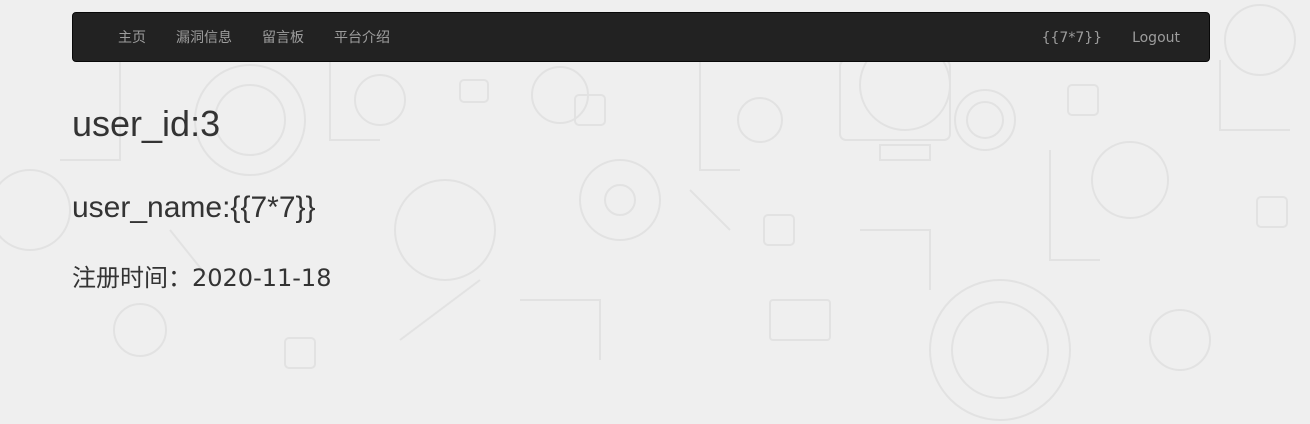 The image size is (1310, 424). I want to click on nav-right-group: {{7*7}} Logout, so click(1111, 38).